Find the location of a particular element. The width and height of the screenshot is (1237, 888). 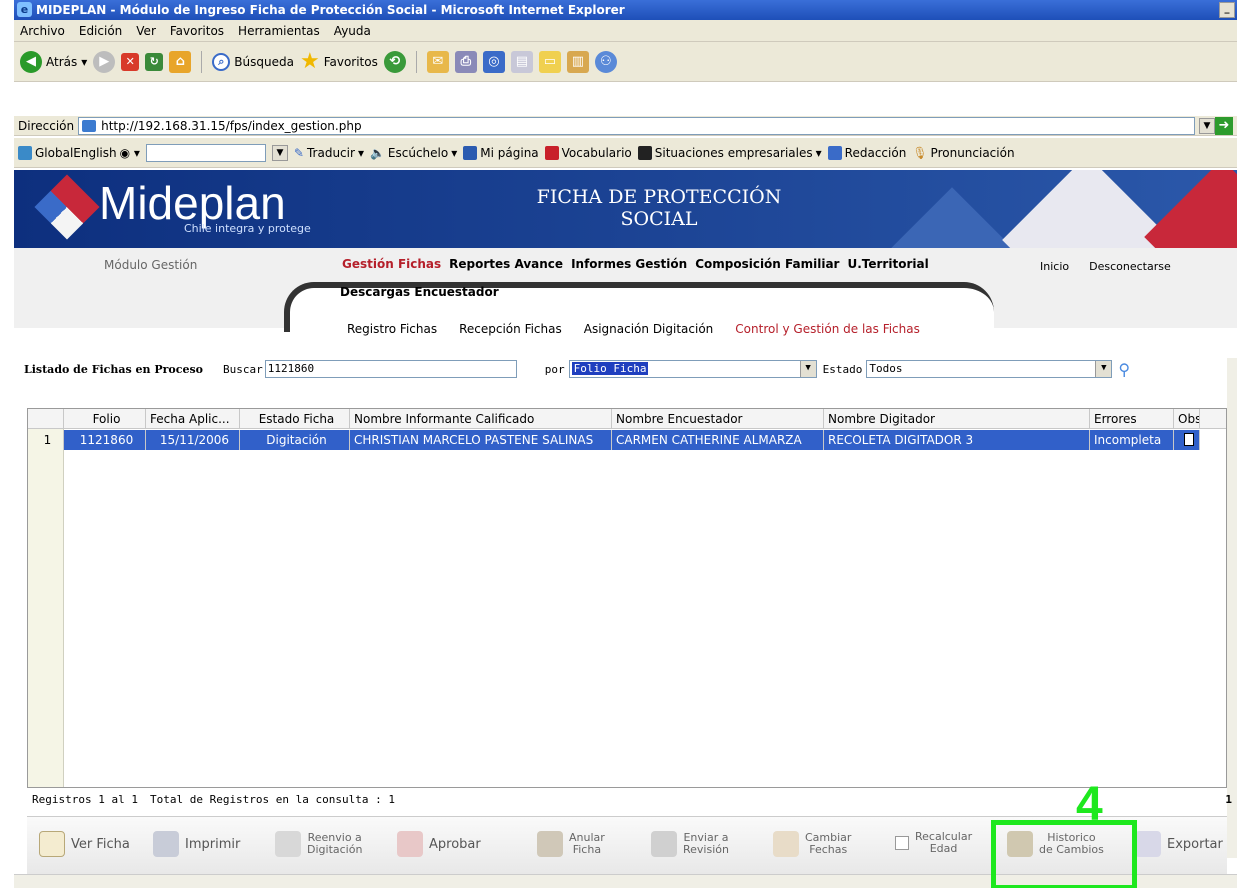

header-obs: Obs is located at coordinates (1187, 418).